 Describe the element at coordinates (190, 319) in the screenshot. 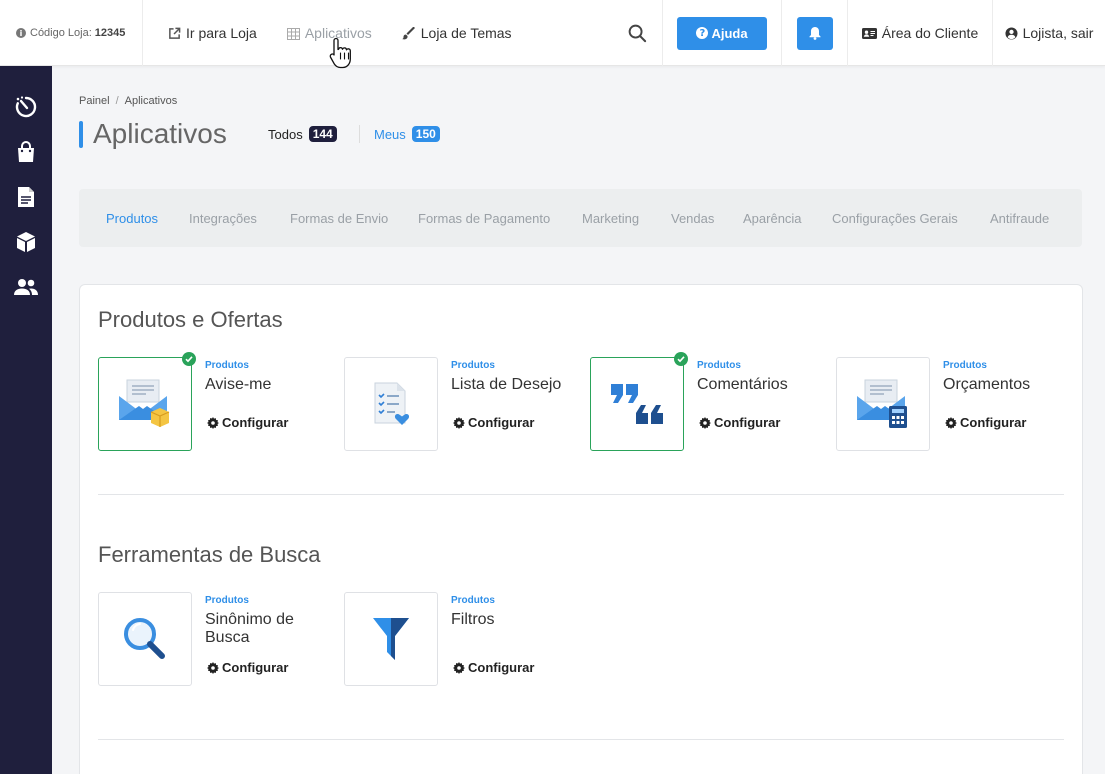

I see `section-title: Produtos e Ofertas` at that location.